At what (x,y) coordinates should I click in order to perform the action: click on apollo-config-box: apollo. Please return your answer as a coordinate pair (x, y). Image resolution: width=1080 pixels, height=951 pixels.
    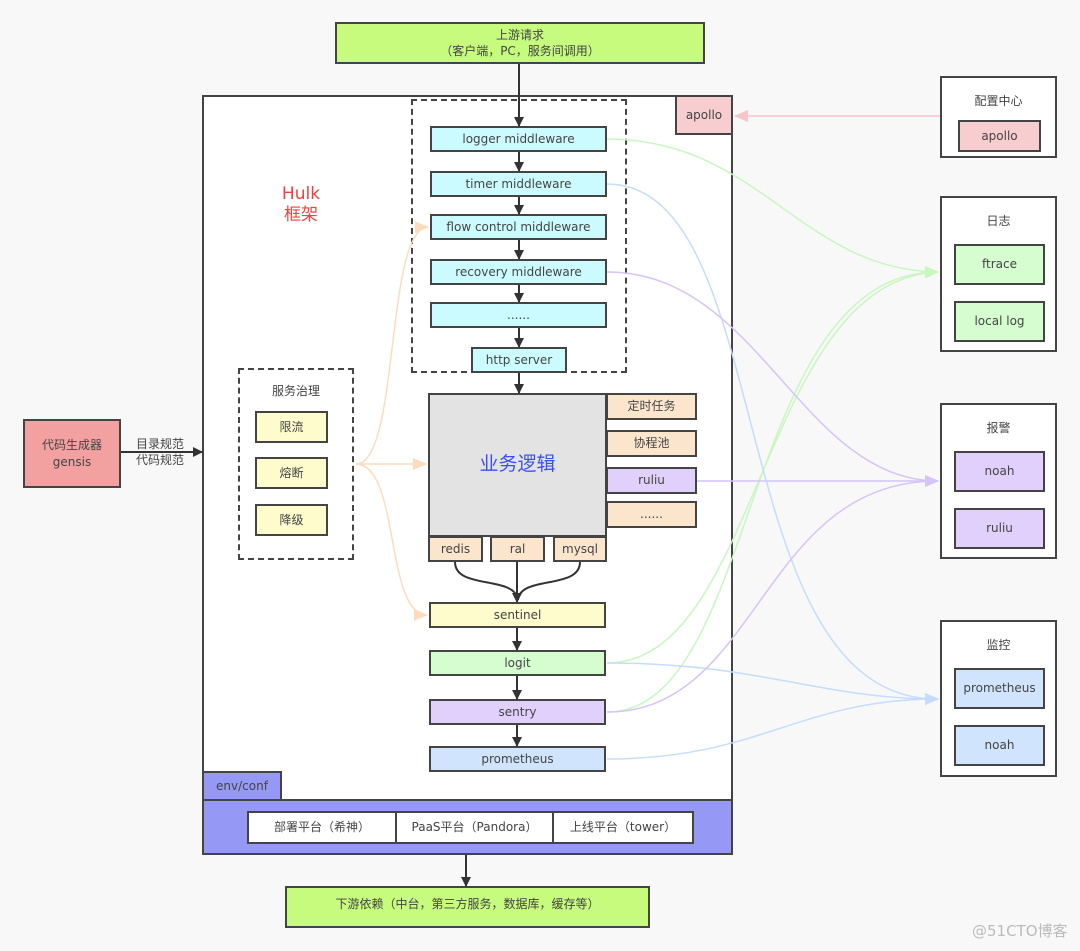
    Looking at the image, I should click on (704, 115).